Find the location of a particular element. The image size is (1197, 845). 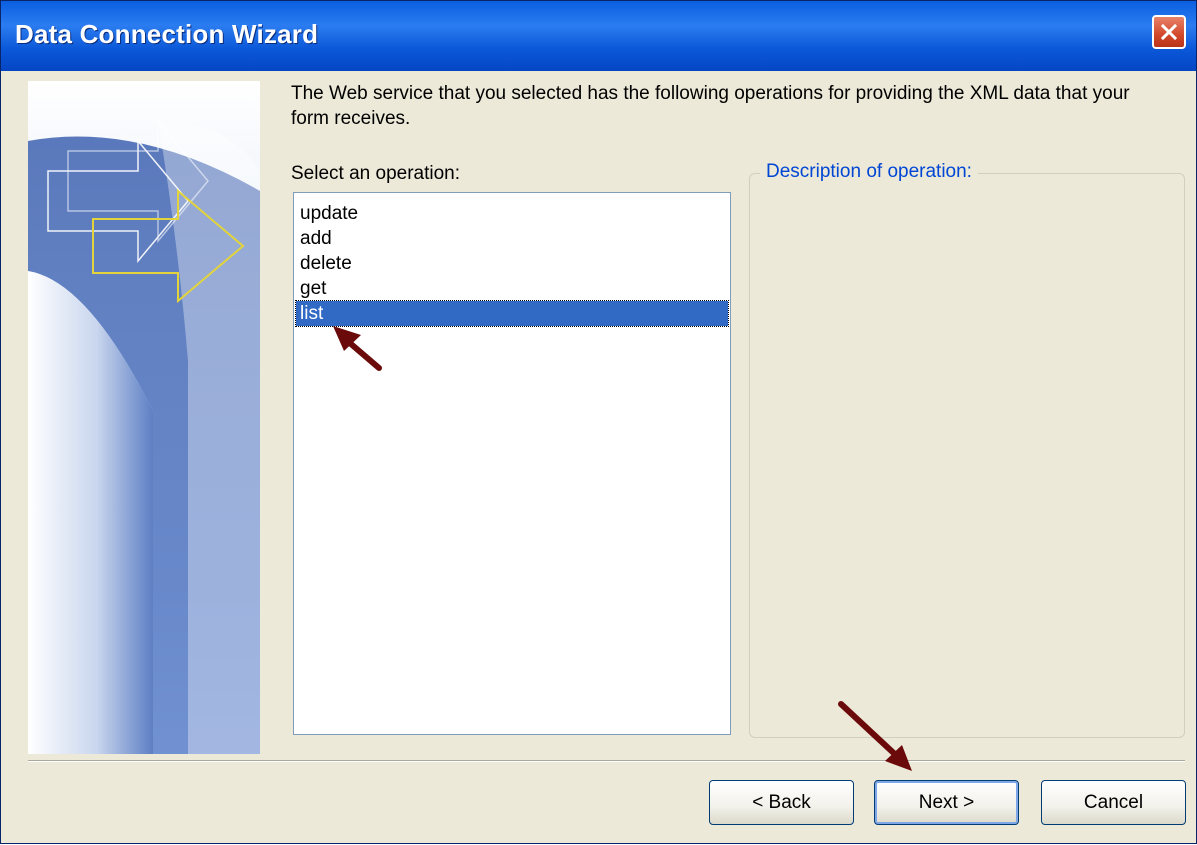

description-label: Description of operation: is located at coordinates (869, 172).